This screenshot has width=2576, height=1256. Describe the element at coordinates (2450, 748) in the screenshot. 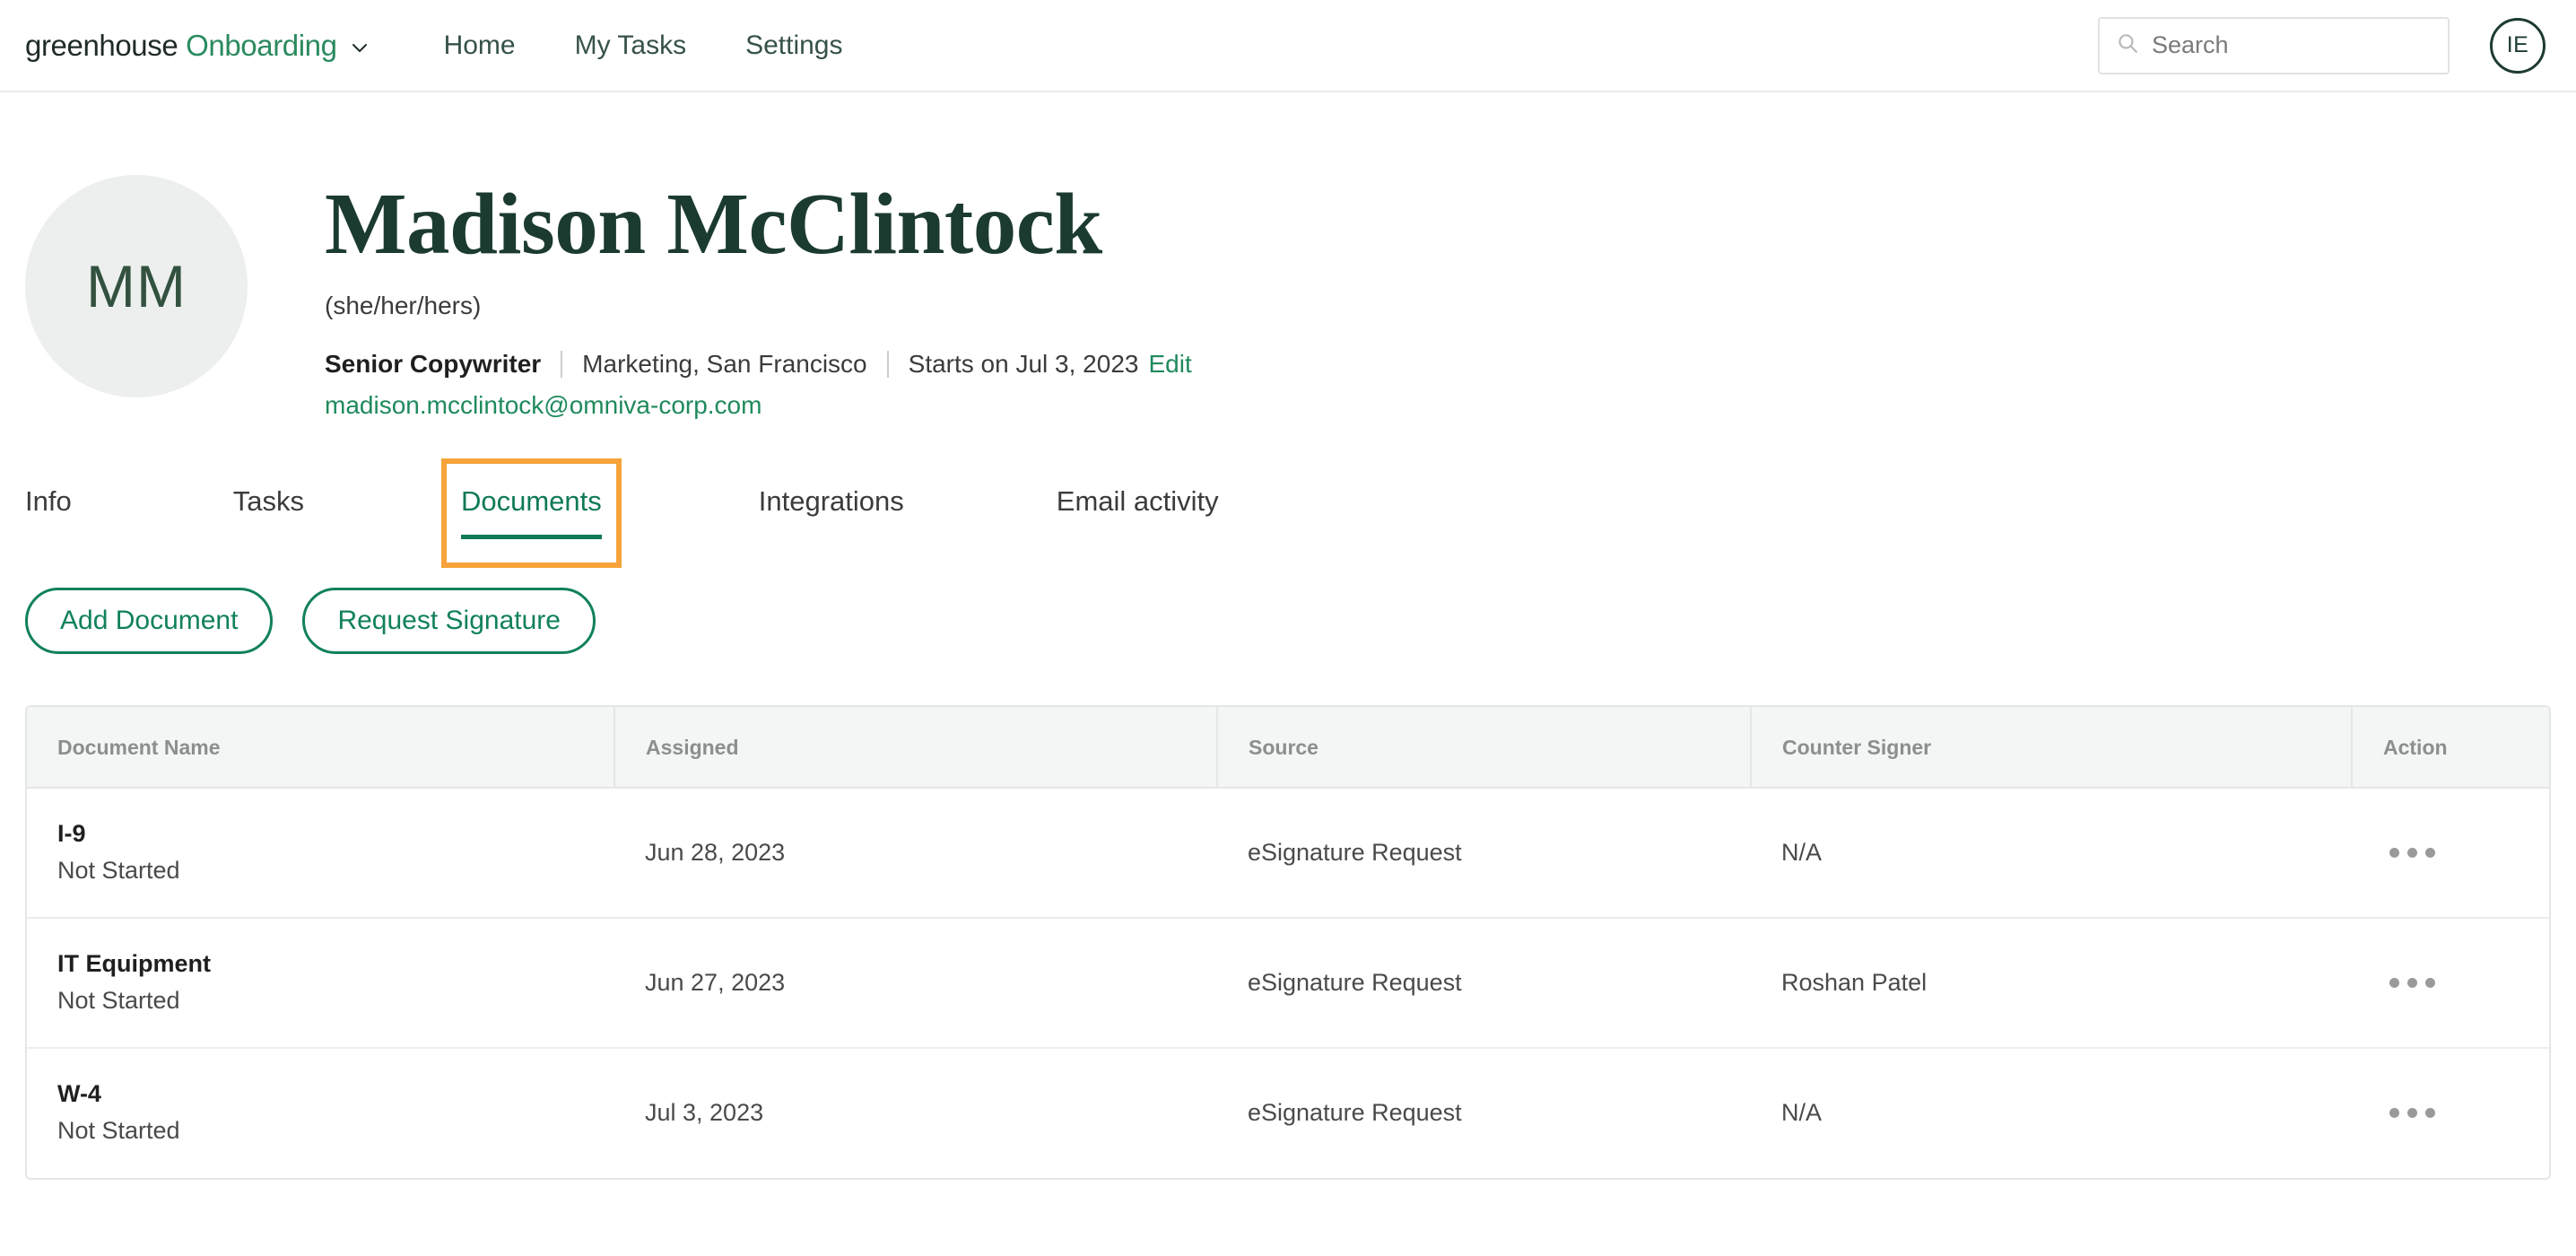

I see `column-header-action: Action` at that location.